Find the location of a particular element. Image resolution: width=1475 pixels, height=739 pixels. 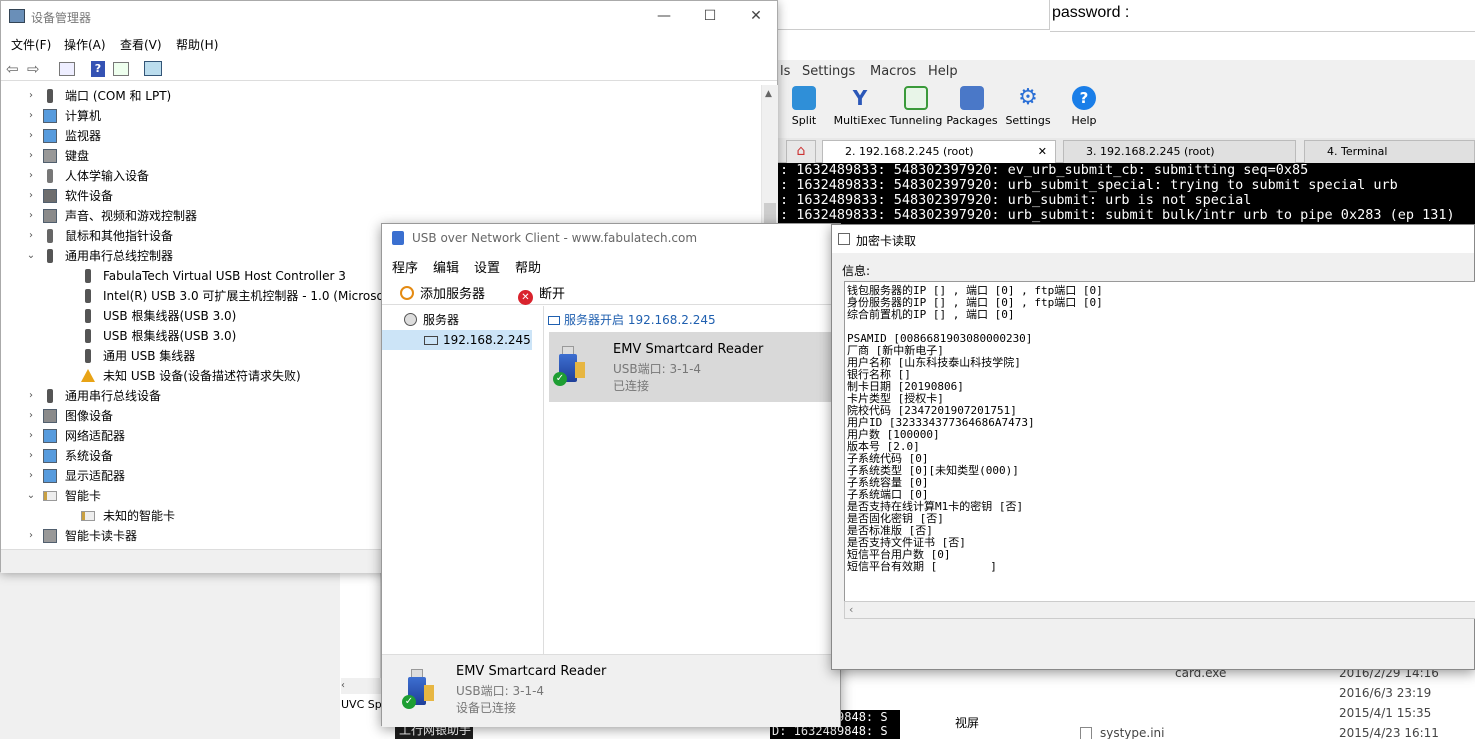

view-icon is located at coordinates (121, 69).